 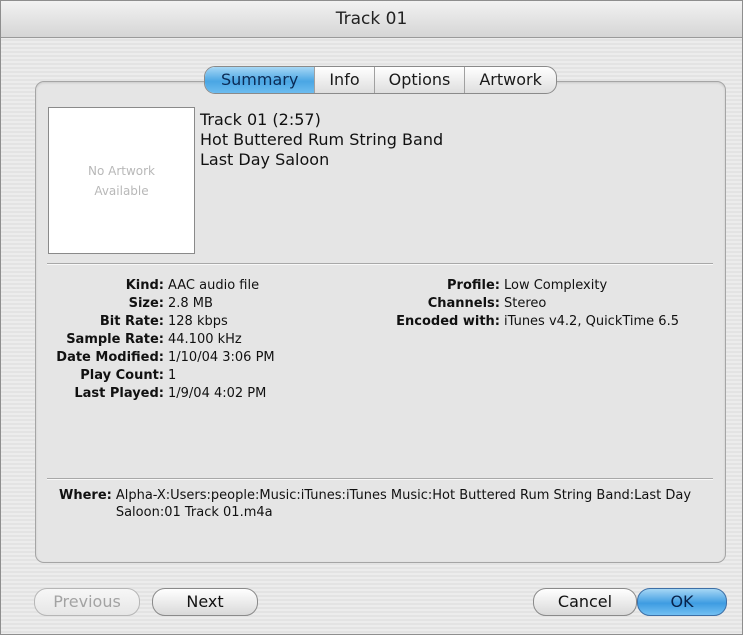 I want to click on next-button: Next, so click(x=205, y=602).